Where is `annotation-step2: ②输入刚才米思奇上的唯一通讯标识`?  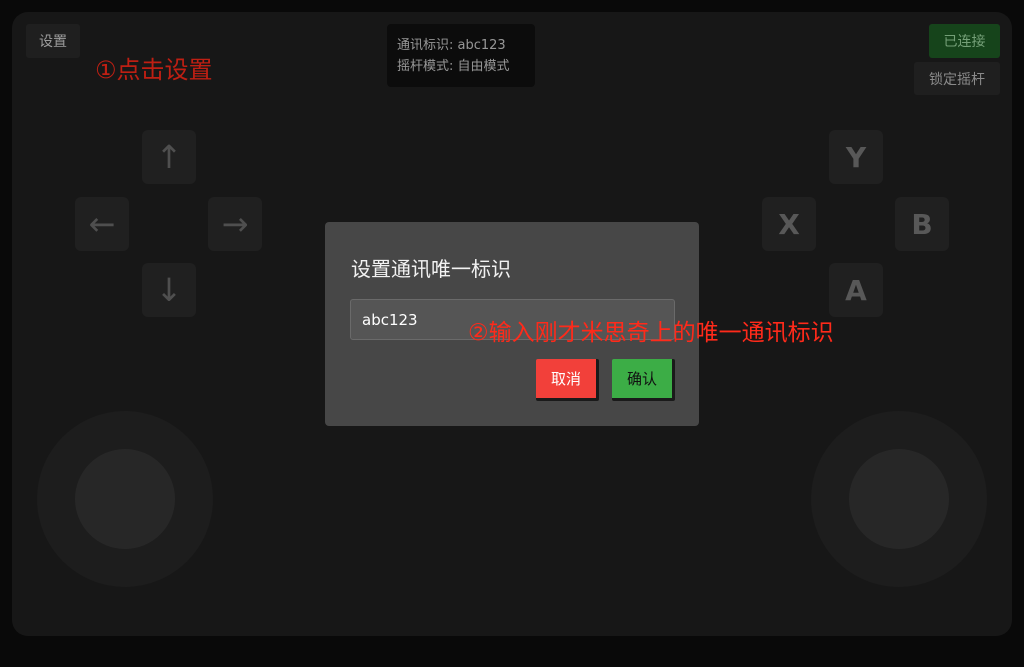
annotation-step2: ②输入刚才米思奇上的唯一通讯标识 is located at coordinates (651, 333).